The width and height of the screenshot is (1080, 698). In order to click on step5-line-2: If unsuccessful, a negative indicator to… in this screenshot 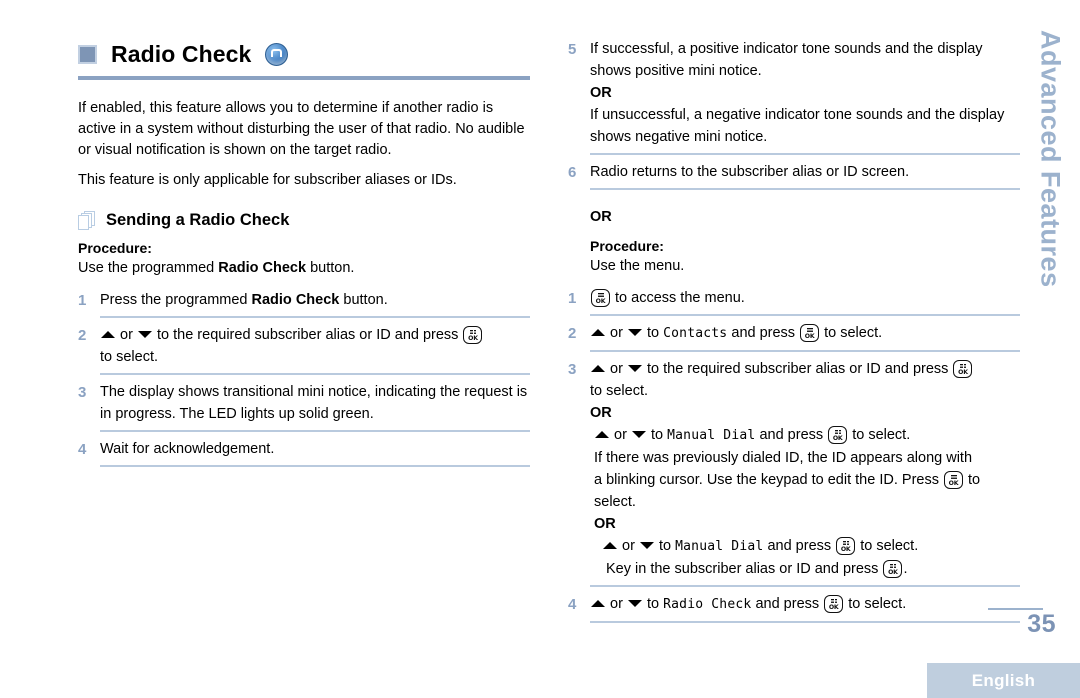, I will do `click(797, 126)`.